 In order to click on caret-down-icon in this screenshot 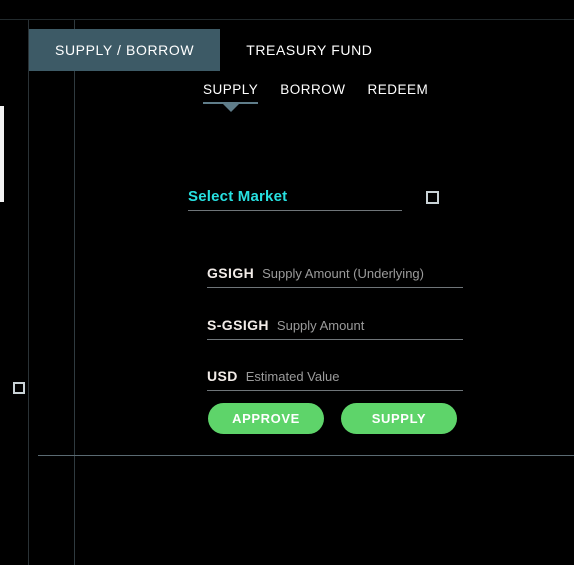, I will do `click(230, 108)`.